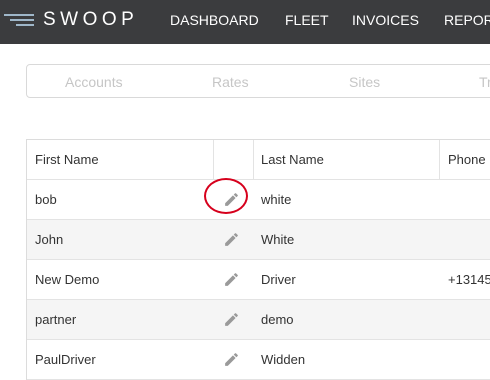 Image resolution: width=490 pixels, height=380 pixels. What do you see at coordinates (258, 280) in the screenshot?
I see `table-row: New Demo Driver +13145` at bounding box center [258, 280].